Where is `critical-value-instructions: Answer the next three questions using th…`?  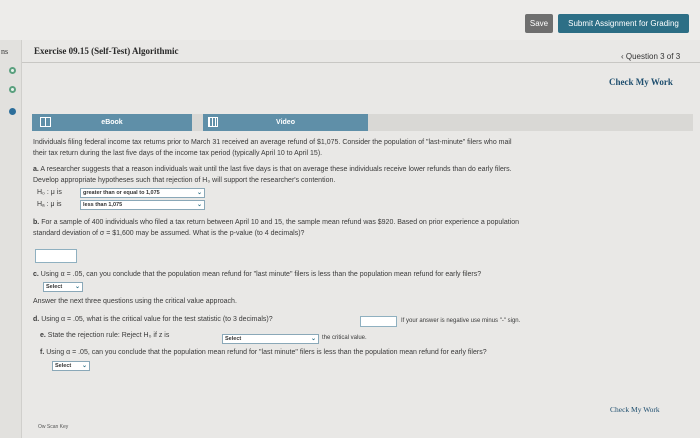 critical-value-instructions: Answer the next three questions using th… is located at coordinates (135, 301).